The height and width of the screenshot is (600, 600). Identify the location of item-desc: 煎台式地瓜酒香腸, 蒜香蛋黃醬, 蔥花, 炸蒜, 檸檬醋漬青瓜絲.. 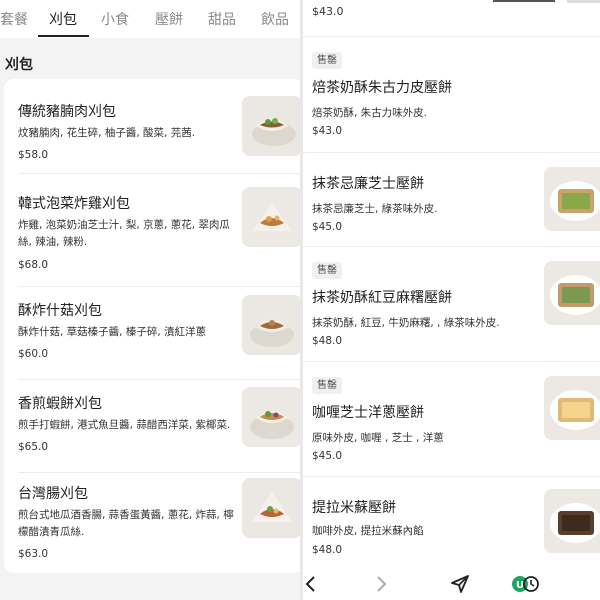
(126, 523).